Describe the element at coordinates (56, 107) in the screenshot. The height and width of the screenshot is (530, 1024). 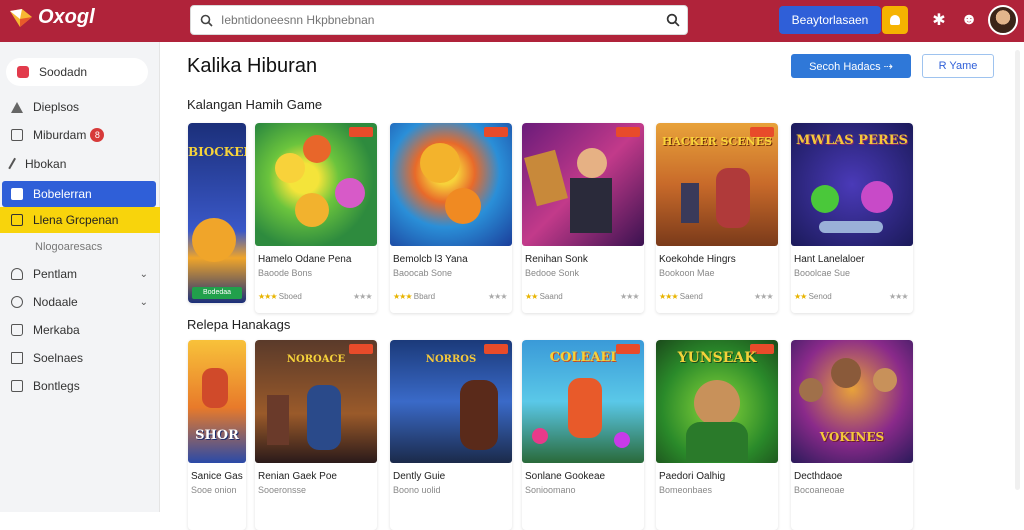
I see `sidebar-item-label: Dieplsos` at that location.